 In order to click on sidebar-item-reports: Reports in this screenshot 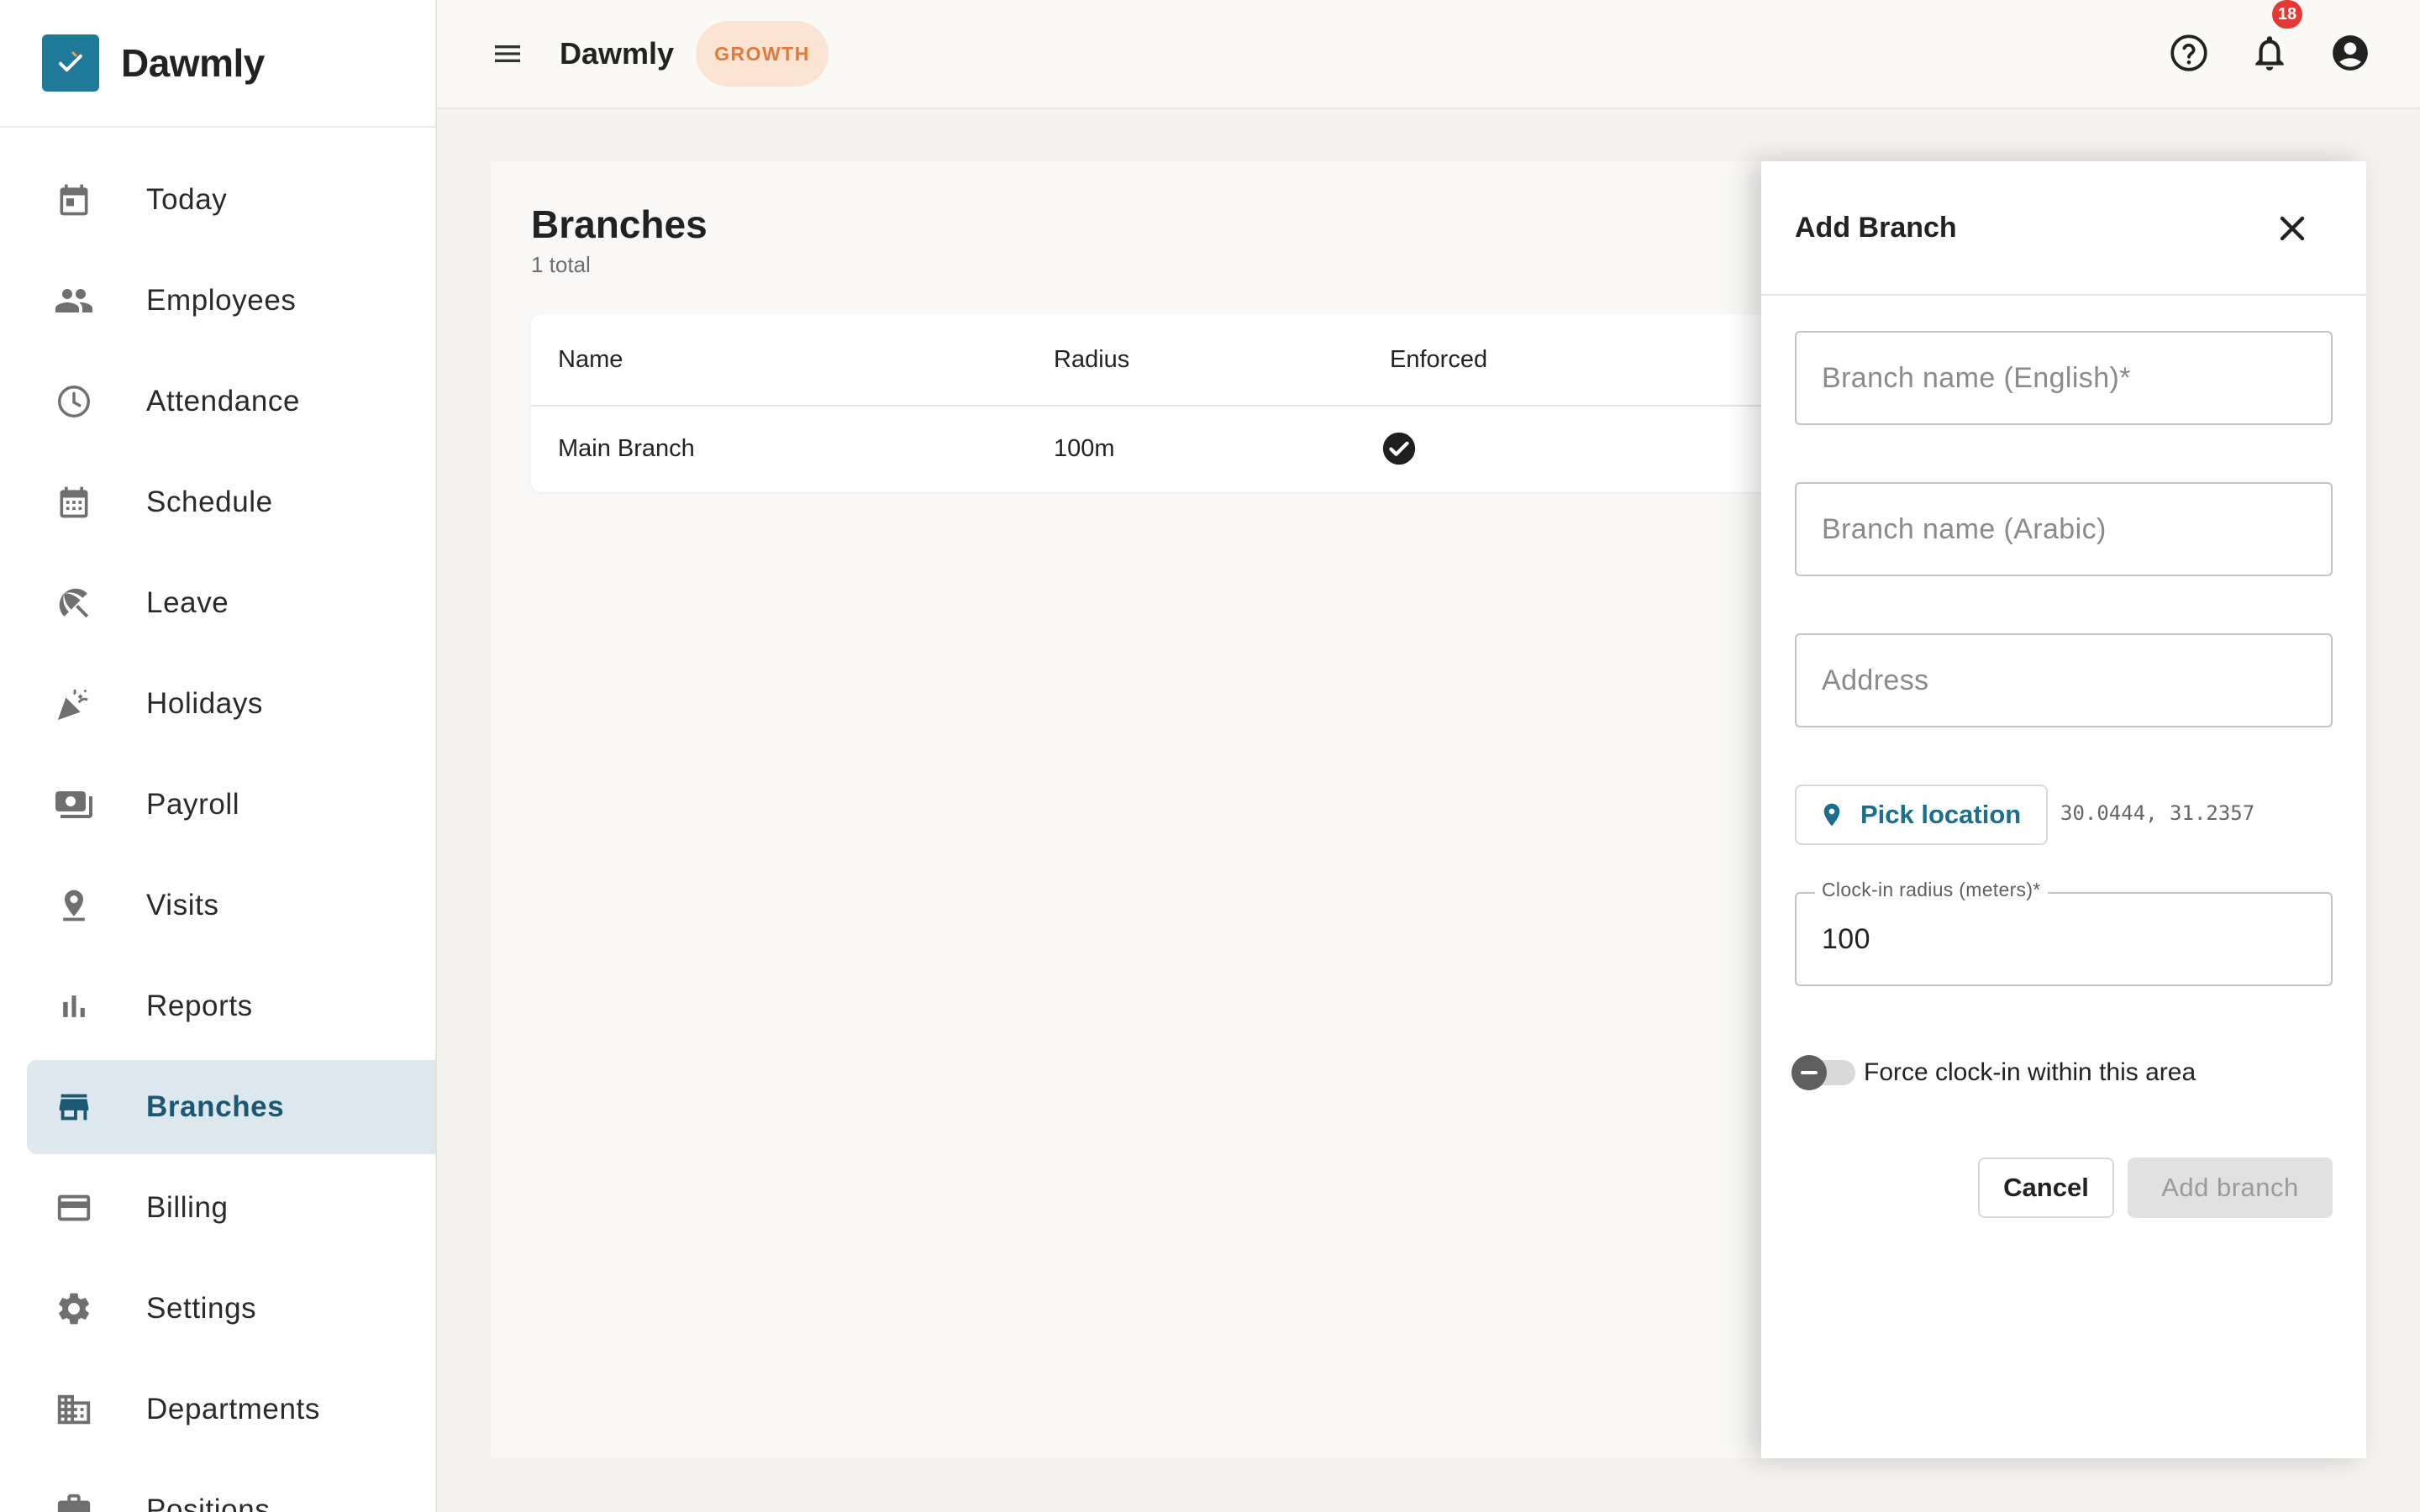, I will do `click(231, 1006)`.